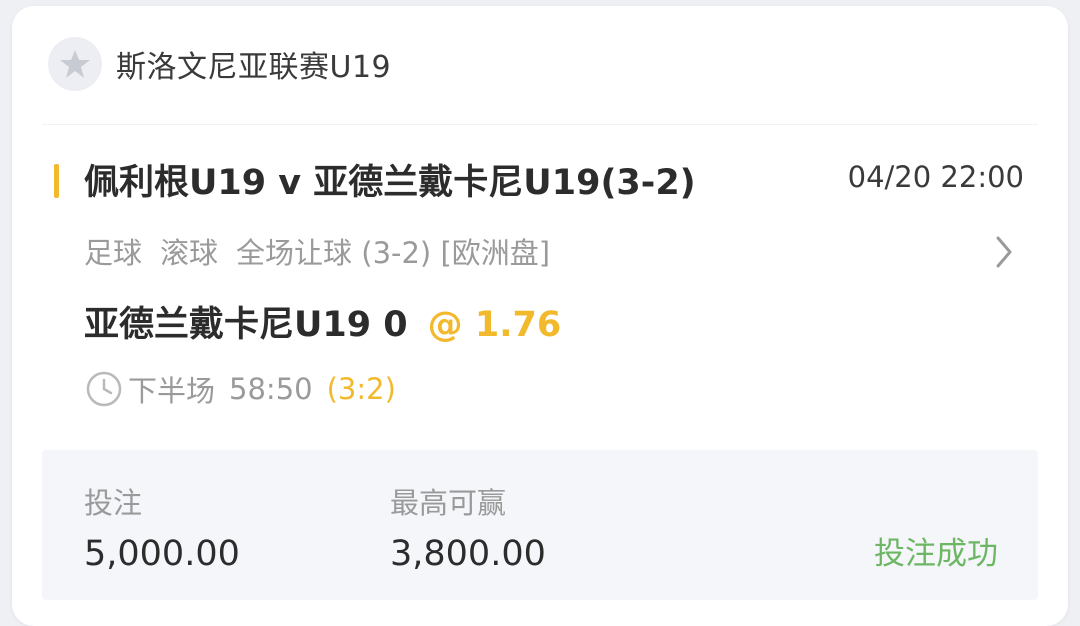 The width and height of the screenshot is (1080, 626). What do you see at coordinates (1004, 252) in the screenshot?
I see `chevron-right-icon` at bounding box center [1004, 252].